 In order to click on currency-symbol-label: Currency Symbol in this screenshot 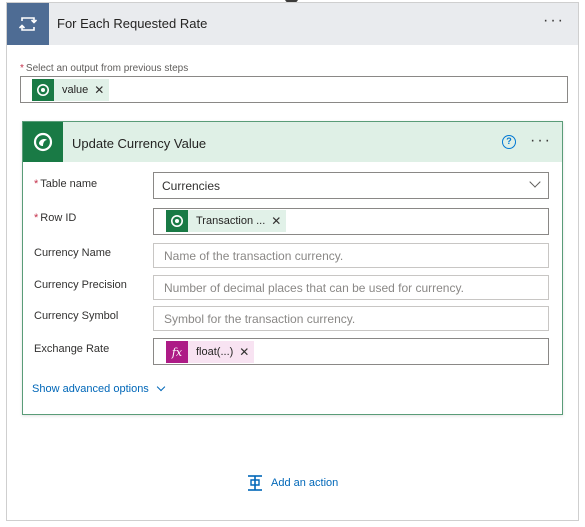, I will do `click(76, 316)`.